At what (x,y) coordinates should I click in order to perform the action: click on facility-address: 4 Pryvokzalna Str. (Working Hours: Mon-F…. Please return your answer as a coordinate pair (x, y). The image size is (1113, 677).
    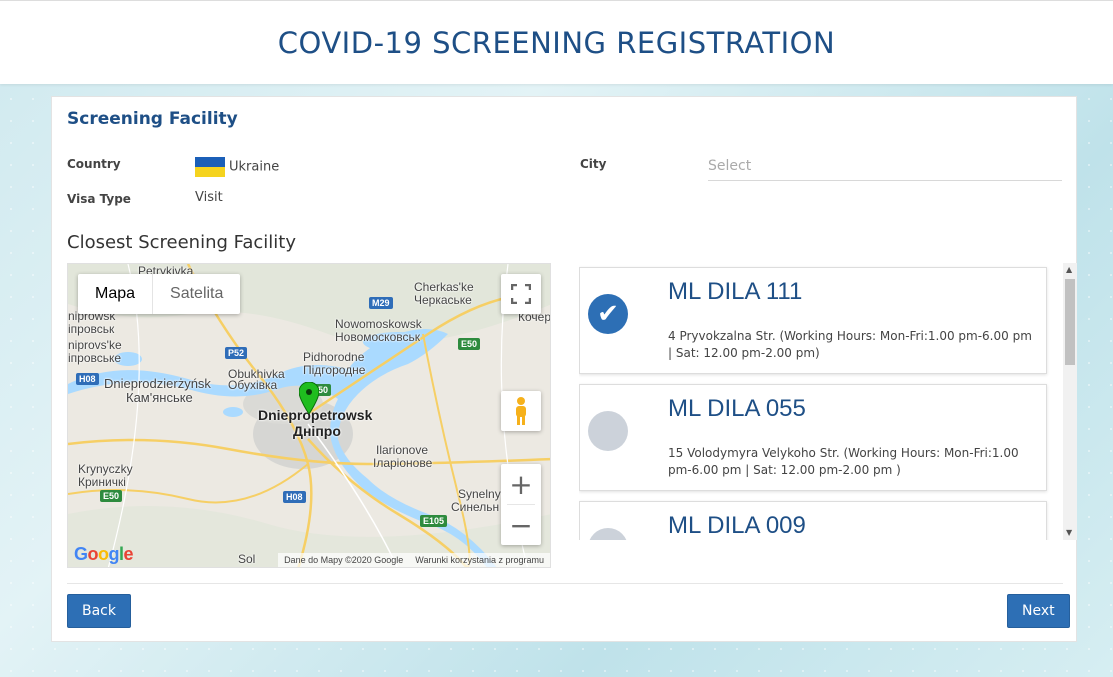
    Looking at the image, I should click on (850, 344).